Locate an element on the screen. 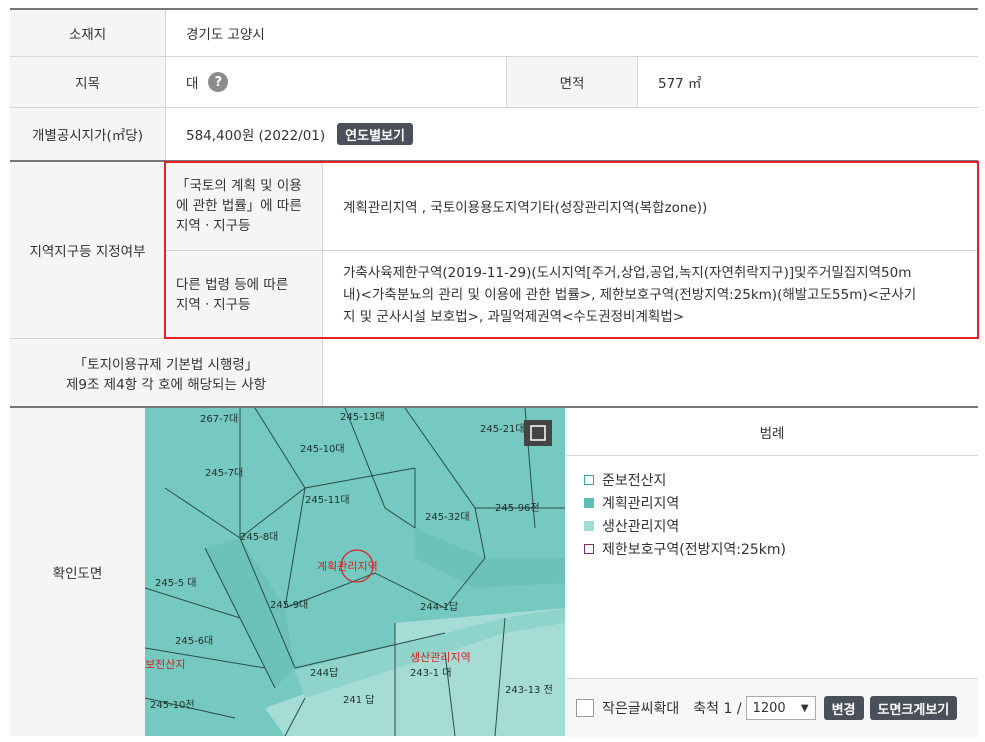 Image resolution: width=985 pixels, height=742 pixels. svg-text: 생산관리지역 is located at coordinates (440, 657).